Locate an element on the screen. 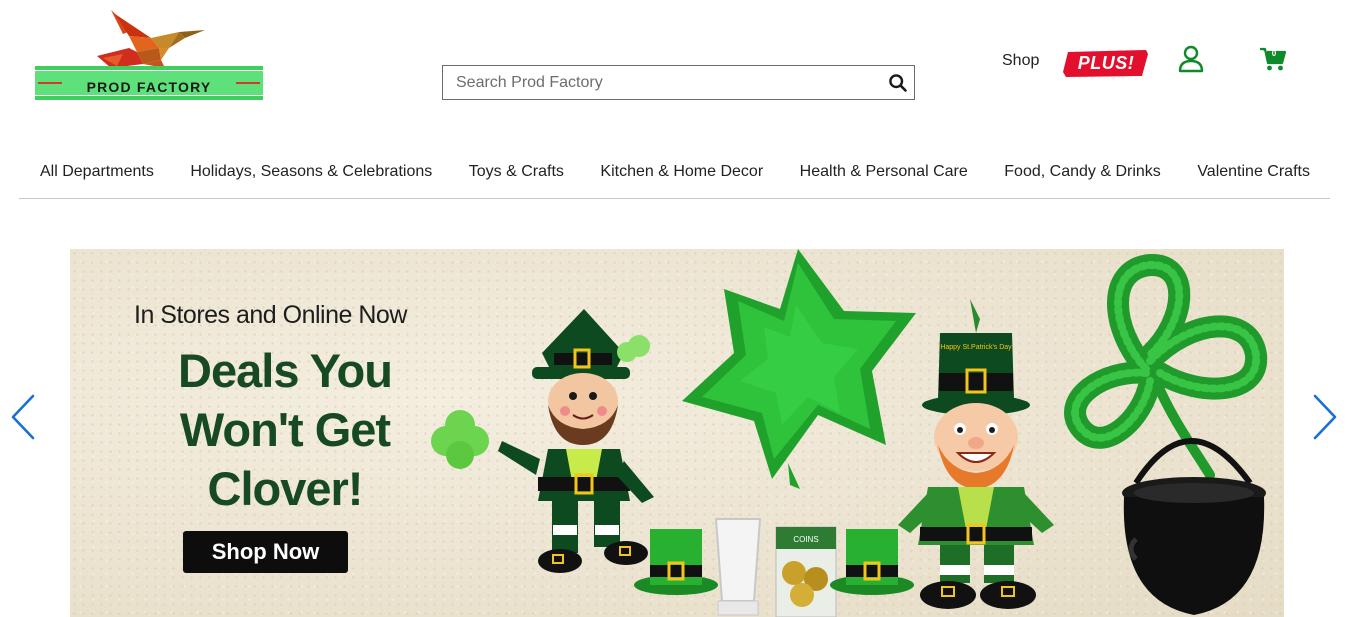  mini-hat-left is located at coordinates (676, 562).